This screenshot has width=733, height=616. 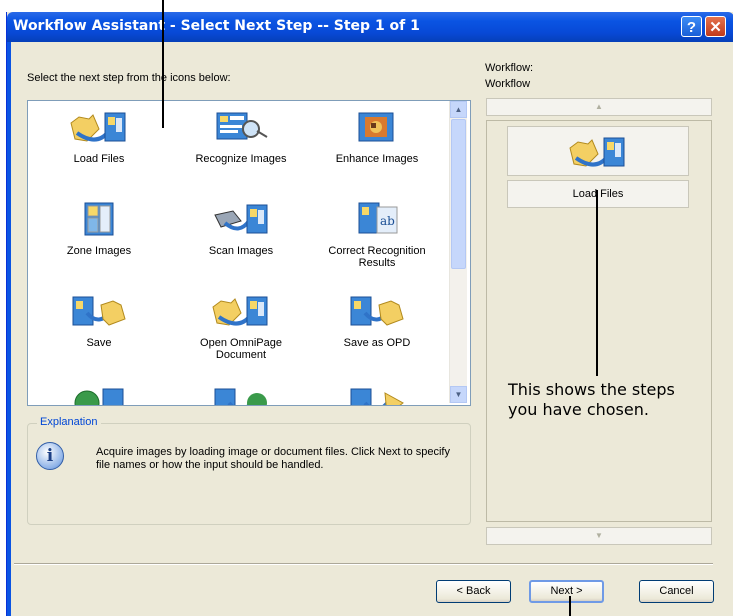 I want to click on close-button: ✕, so click(x=715, y=26).